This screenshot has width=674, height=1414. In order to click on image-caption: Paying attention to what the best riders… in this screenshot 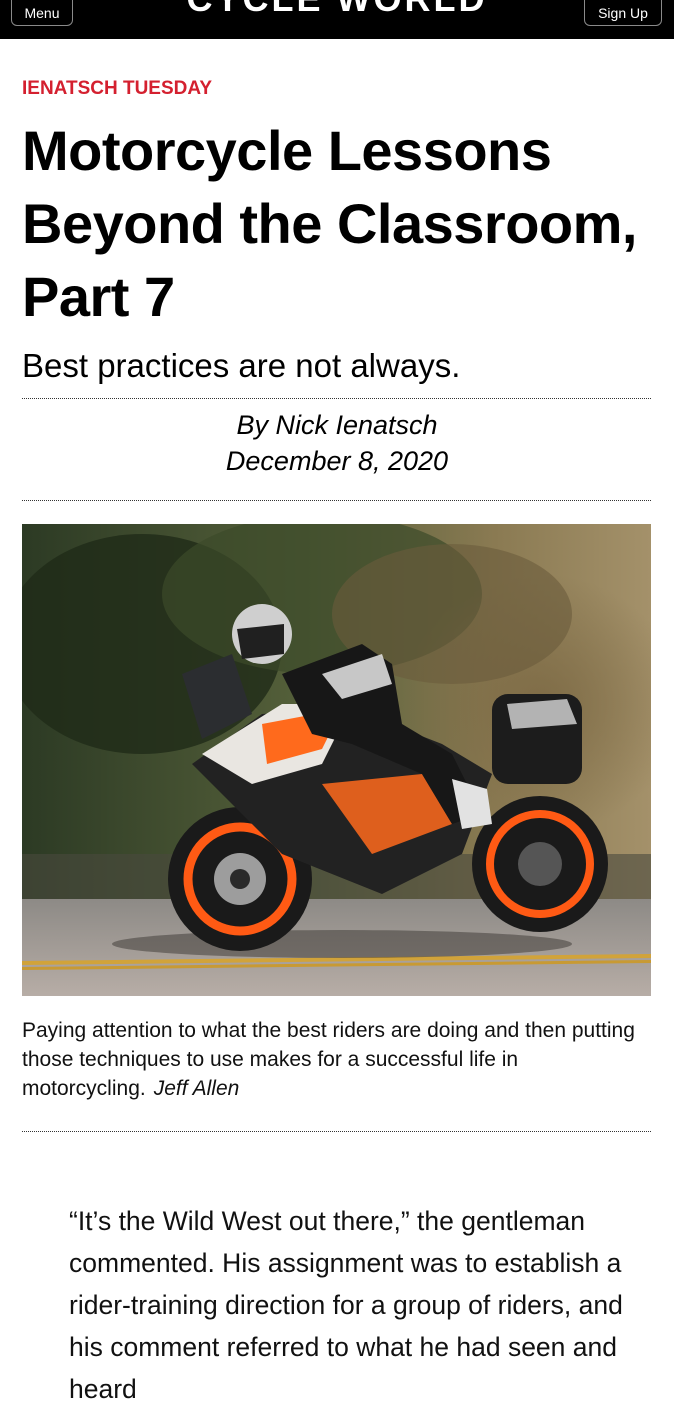, I will do `click(337, 1059)`.